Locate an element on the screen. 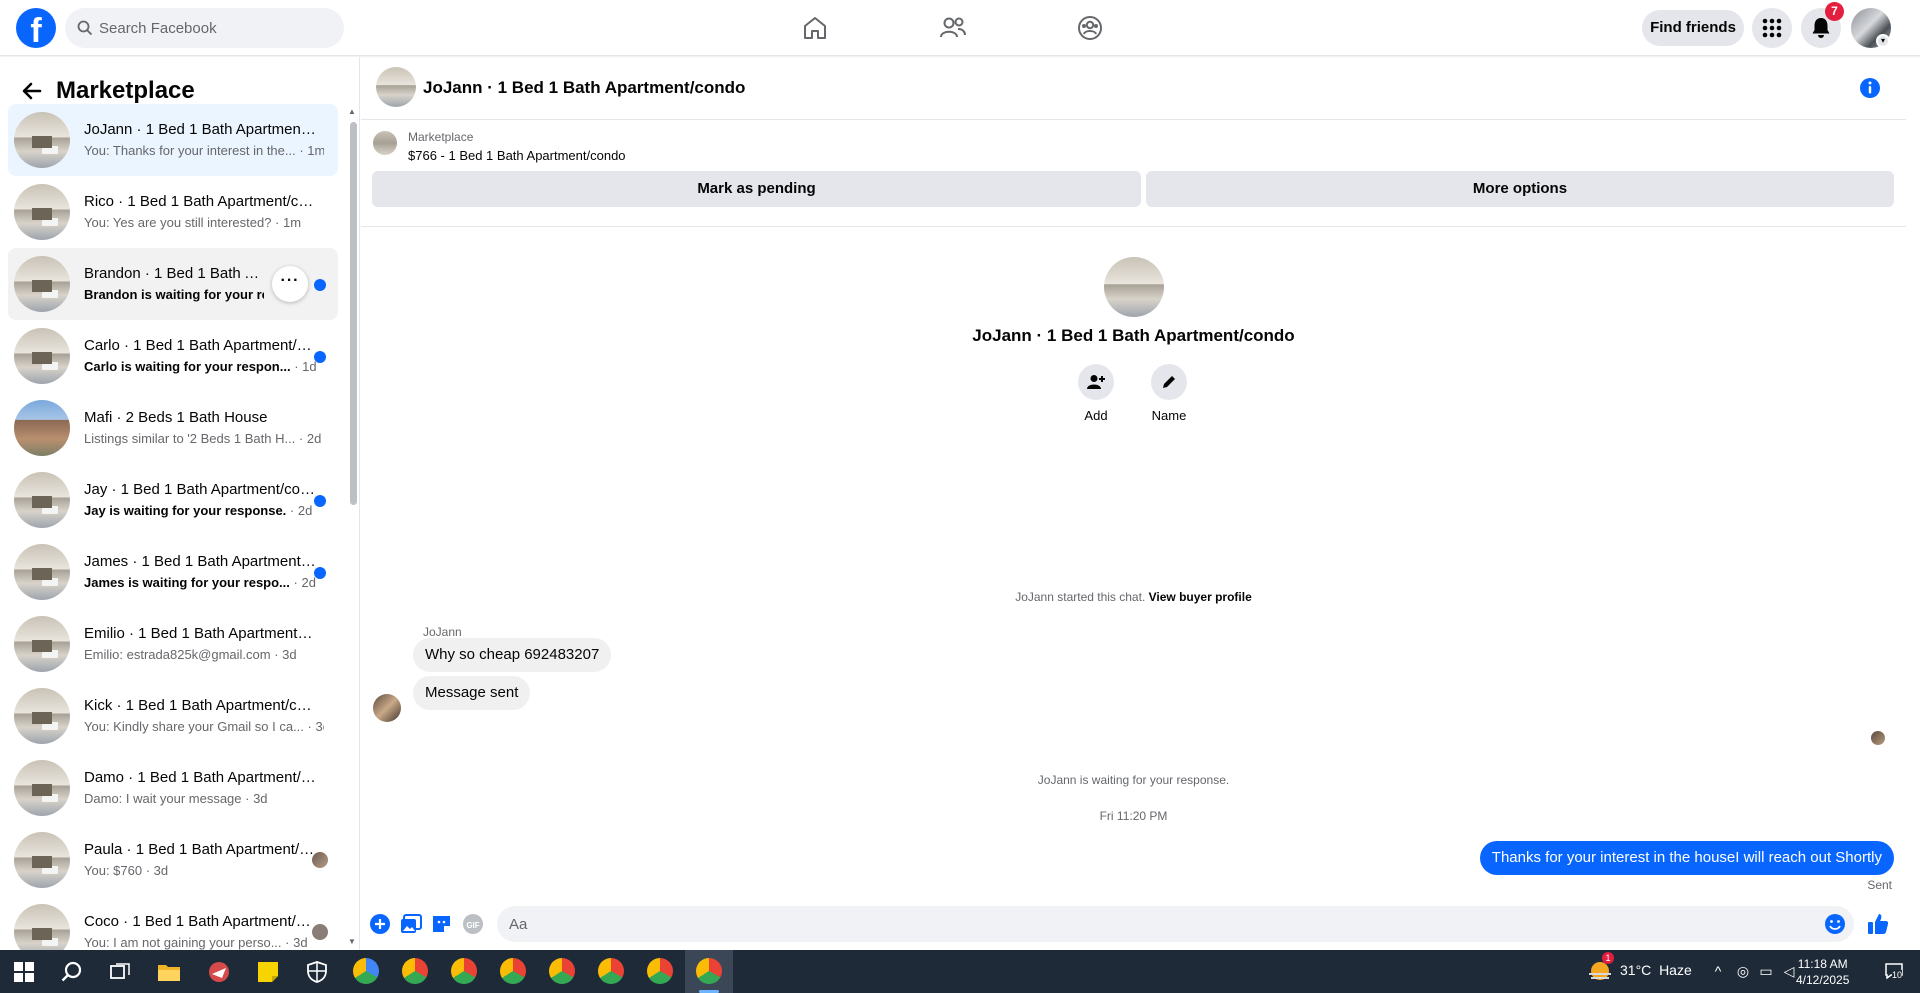  sidebar-scrollbar is located at coordinates (353, 313).